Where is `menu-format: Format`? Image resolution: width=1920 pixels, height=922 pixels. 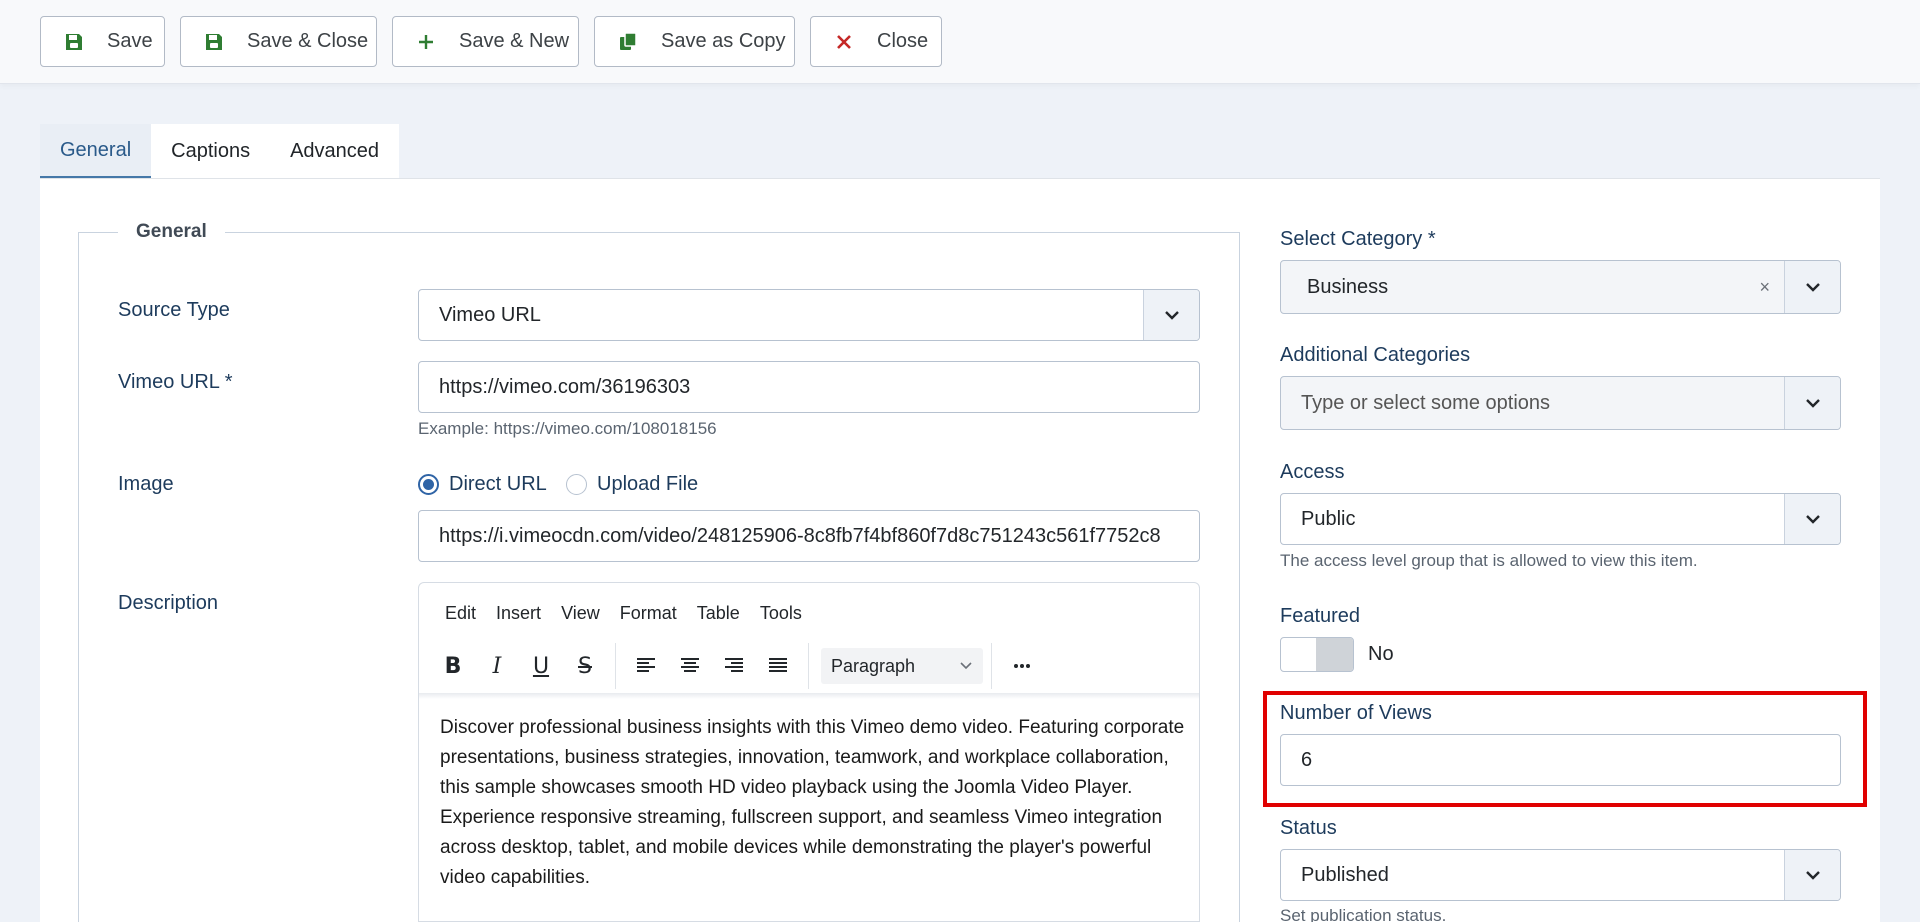 menu-format: Format is located at coordinates (648, 613).